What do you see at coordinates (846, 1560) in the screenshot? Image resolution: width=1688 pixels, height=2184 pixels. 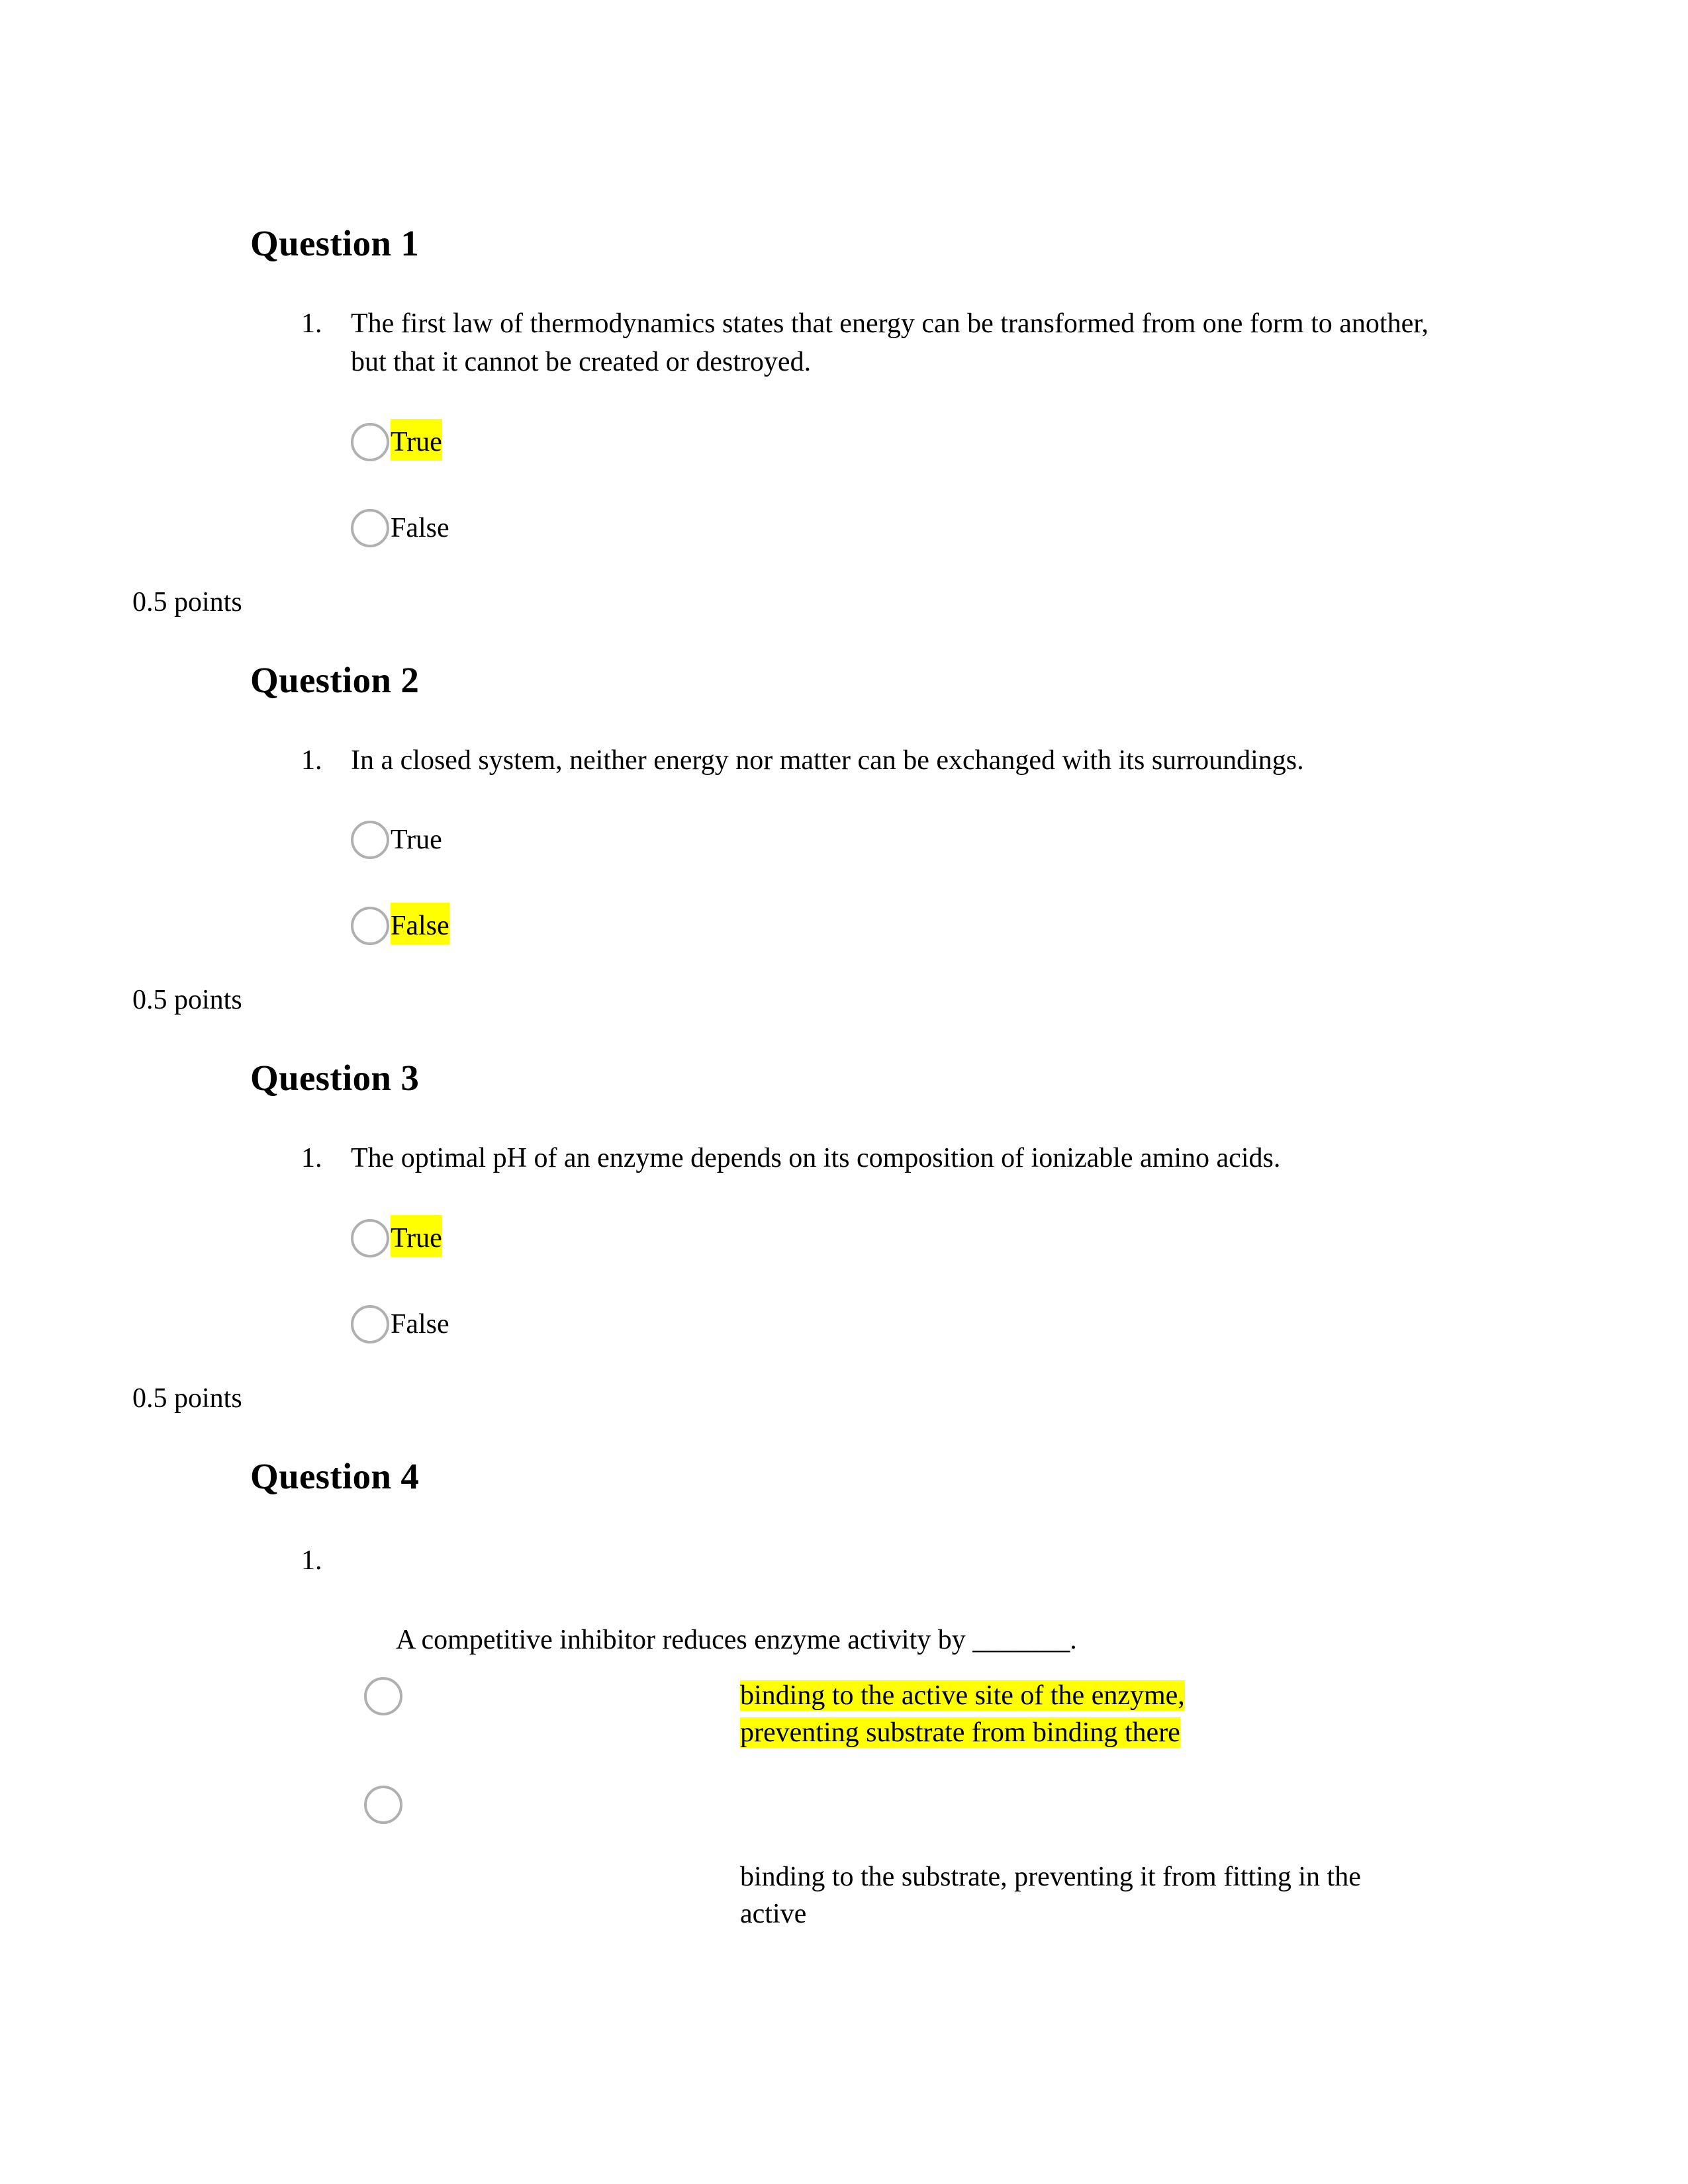 I see `question-4-stem-list: 1.` at bounding box center [846, 1560].